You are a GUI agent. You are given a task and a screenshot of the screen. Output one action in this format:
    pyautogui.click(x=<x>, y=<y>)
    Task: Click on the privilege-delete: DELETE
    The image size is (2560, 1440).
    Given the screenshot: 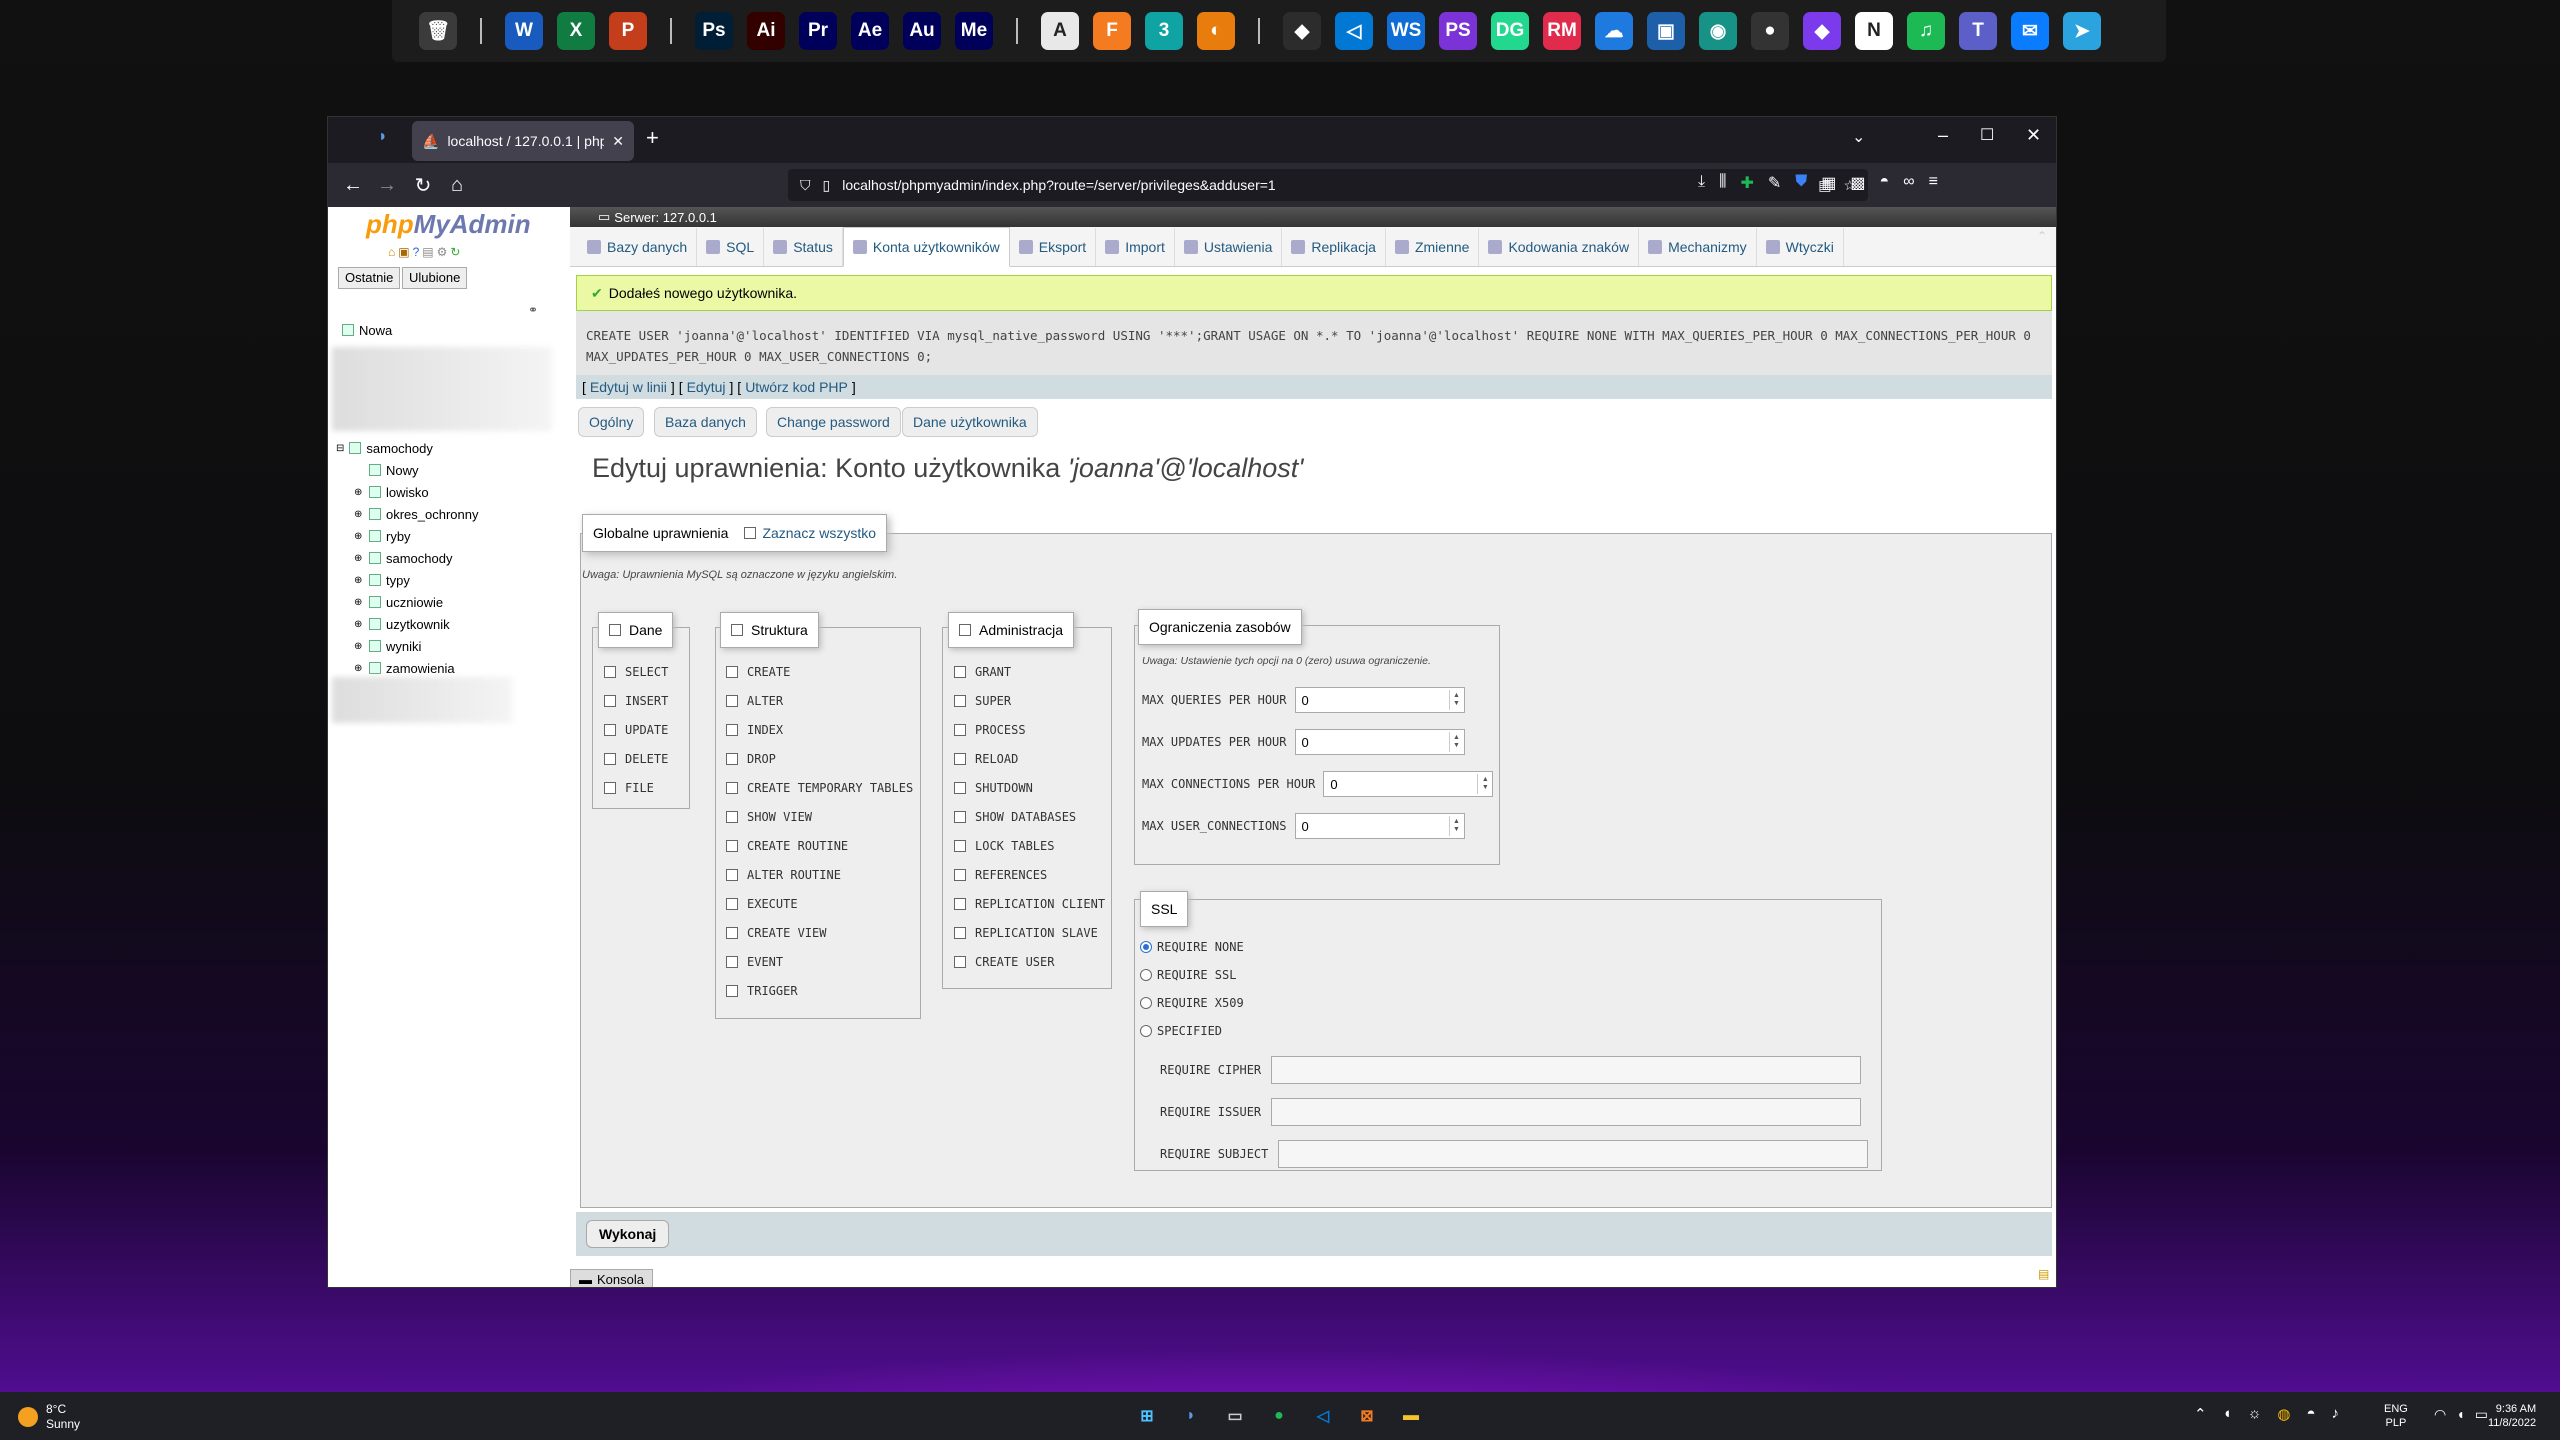 What is the action you would take?
    pyautogui.click(x=636, y=758)
    